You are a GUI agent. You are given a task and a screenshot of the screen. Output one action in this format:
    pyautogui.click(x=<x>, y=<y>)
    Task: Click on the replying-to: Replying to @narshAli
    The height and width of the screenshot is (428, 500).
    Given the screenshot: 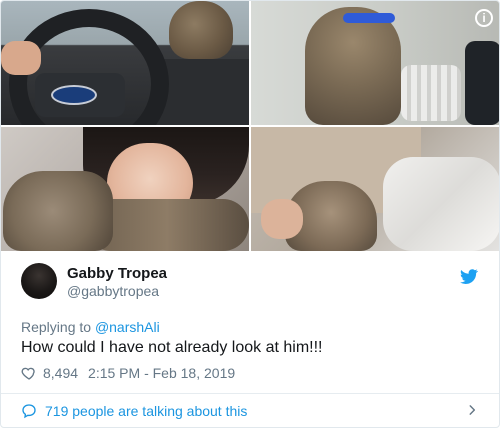 What is the action you would take?
    pyautogui.click(x=90, y=327)
    